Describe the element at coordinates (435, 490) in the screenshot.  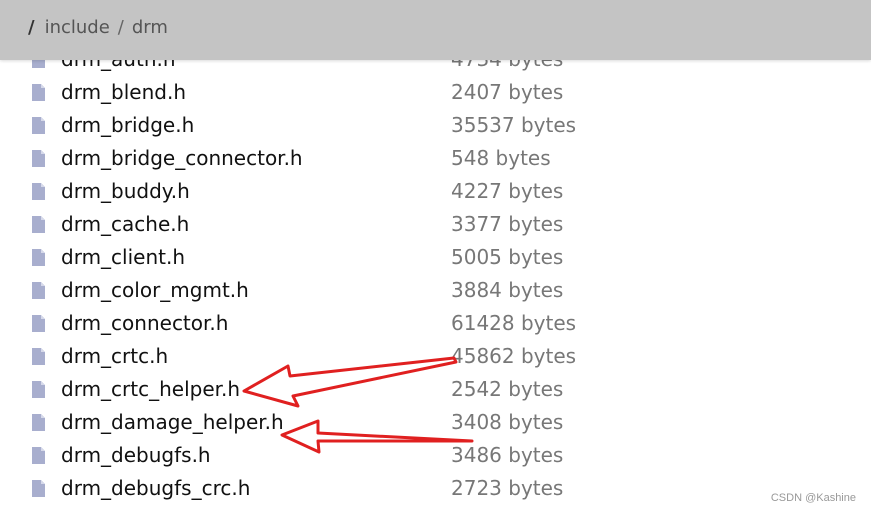
I see `file-row: drm_debugfs_crc.h 2723 bytes` at that location.